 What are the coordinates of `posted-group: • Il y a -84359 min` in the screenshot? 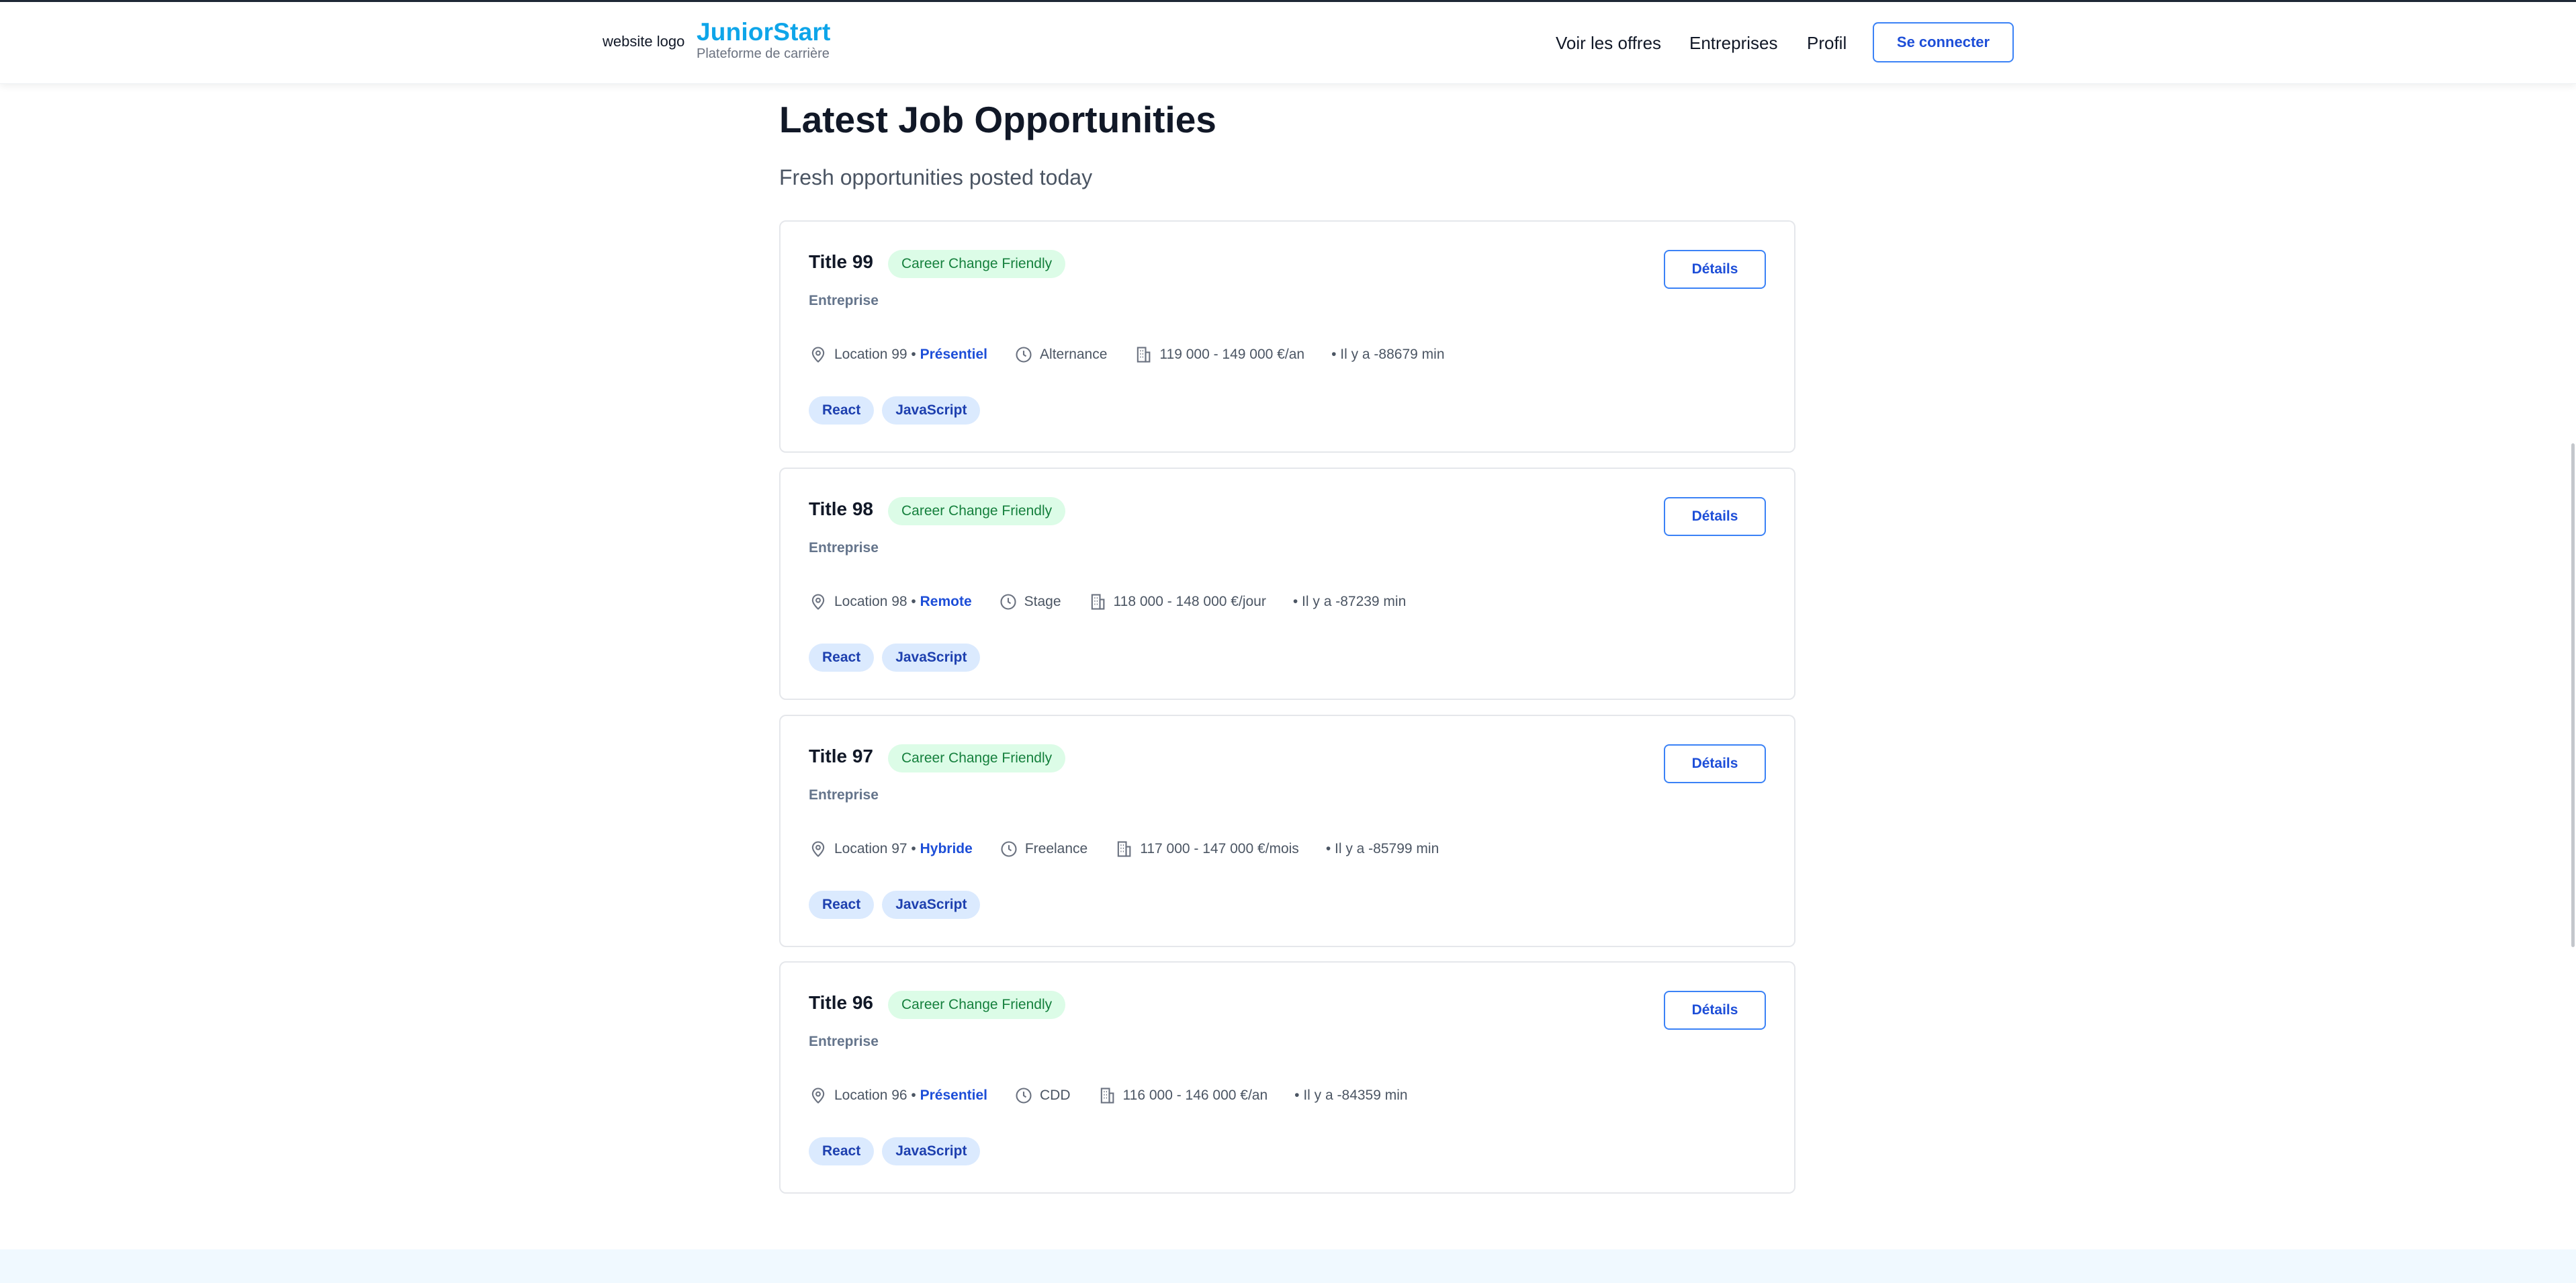 It's located at (1351, 1096).